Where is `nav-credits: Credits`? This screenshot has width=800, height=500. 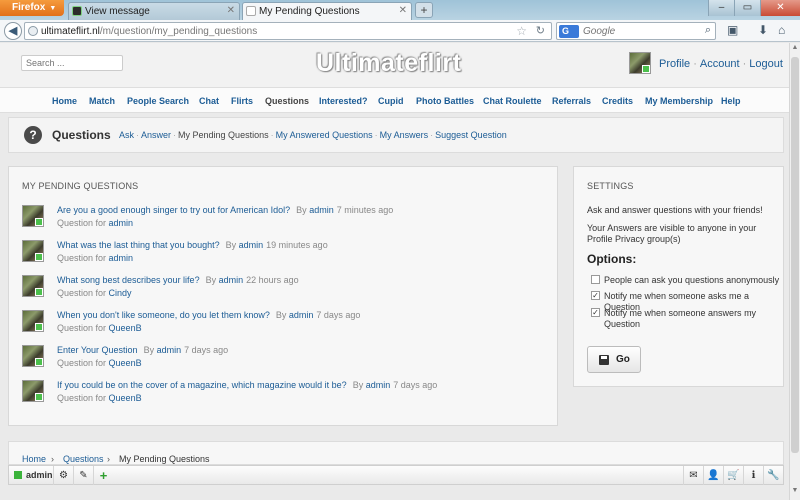 nav-credits: Credits is located at coordinates (617, 101).